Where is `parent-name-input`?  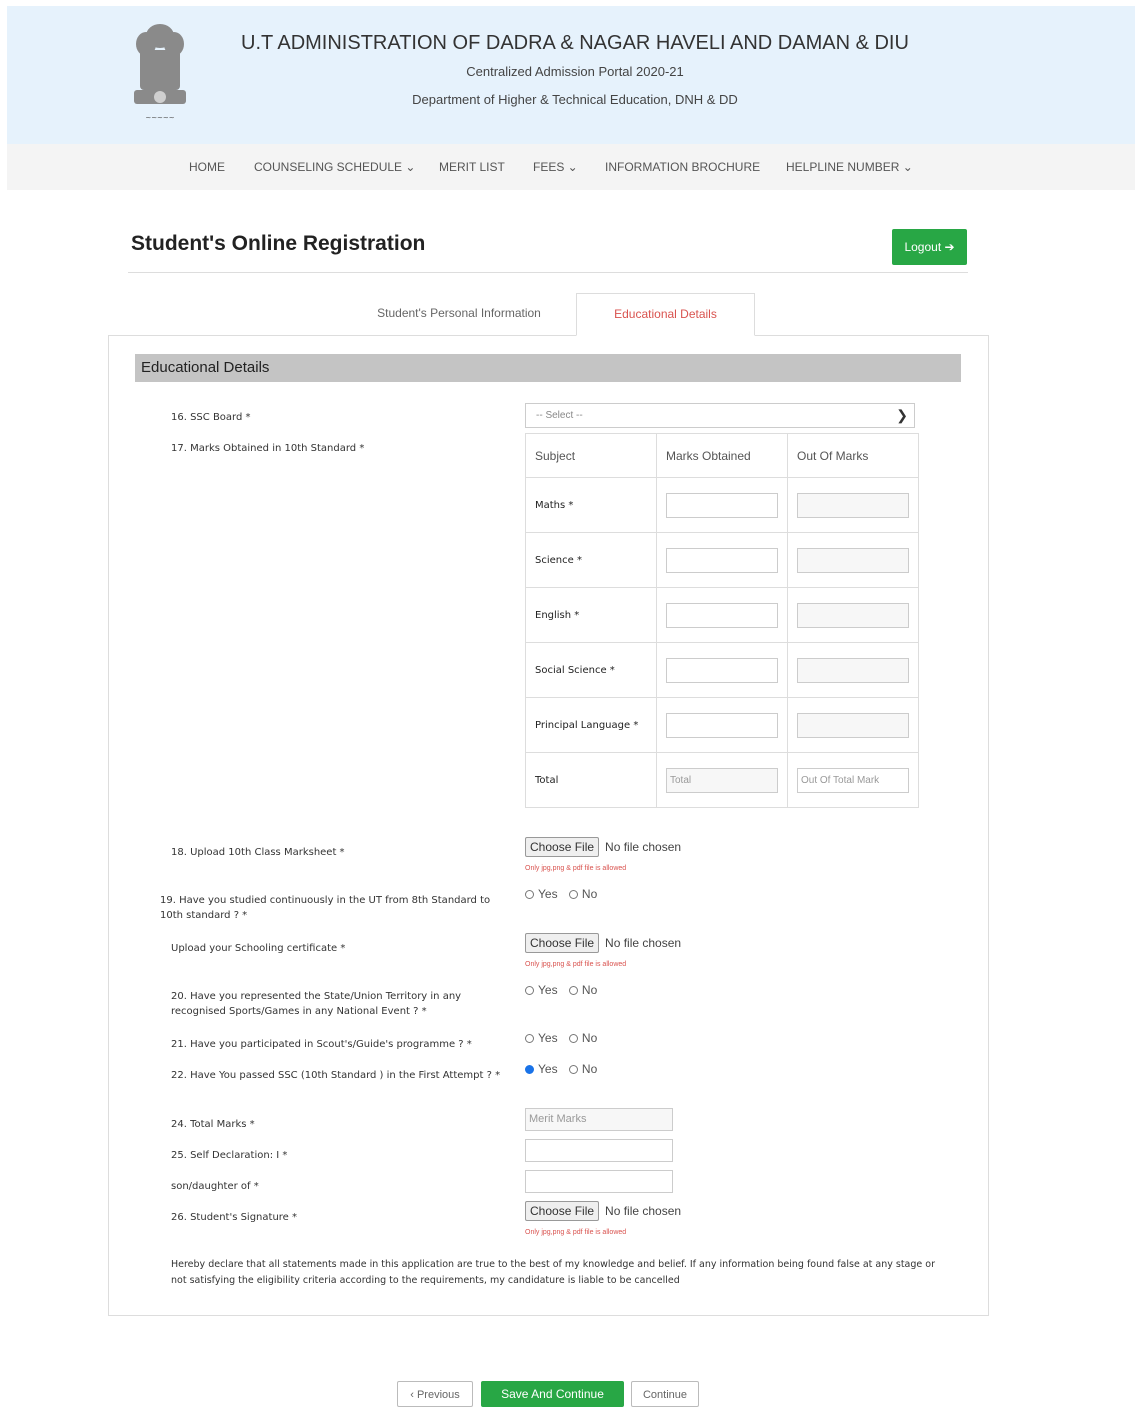 parent-name-input is located at coordinates (599, 1181).